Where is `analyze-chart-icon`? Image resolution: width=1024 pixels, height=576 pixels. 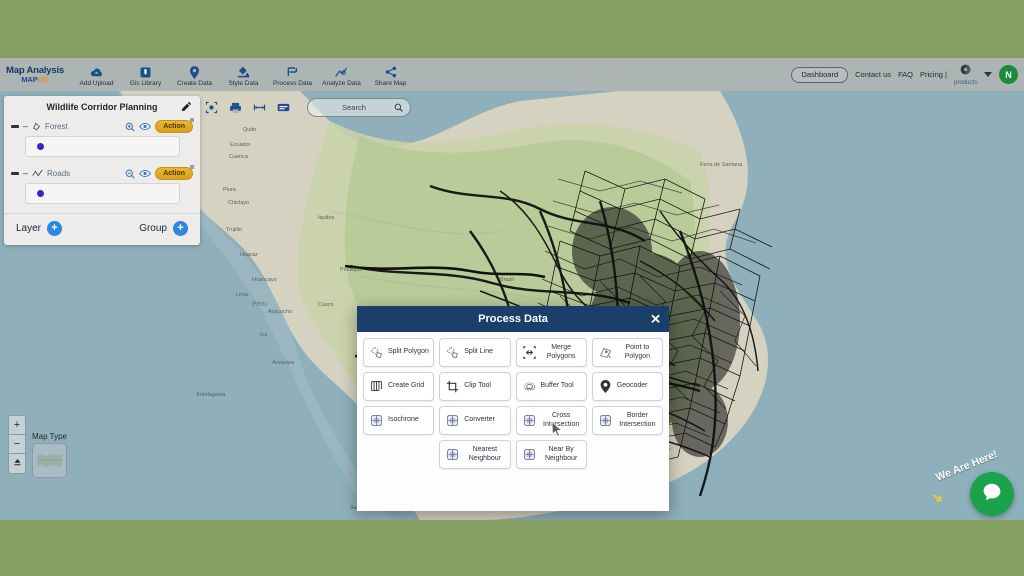
analyze-chart-icon is located at coordinates (341, 72).